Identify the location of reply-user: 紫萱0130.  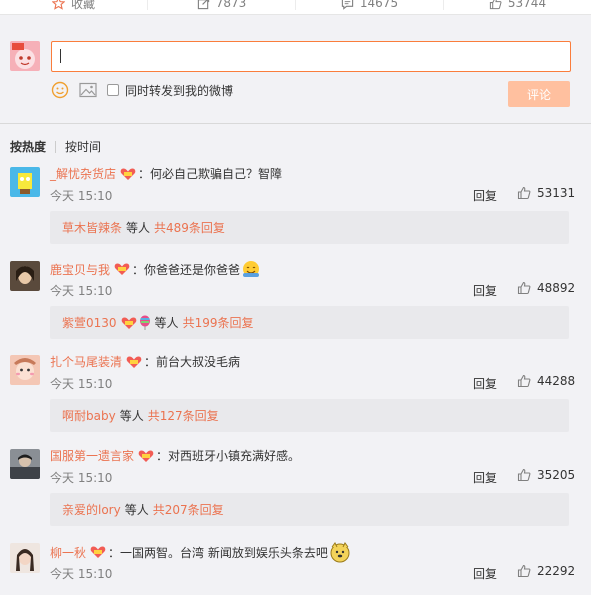
(89, 322).